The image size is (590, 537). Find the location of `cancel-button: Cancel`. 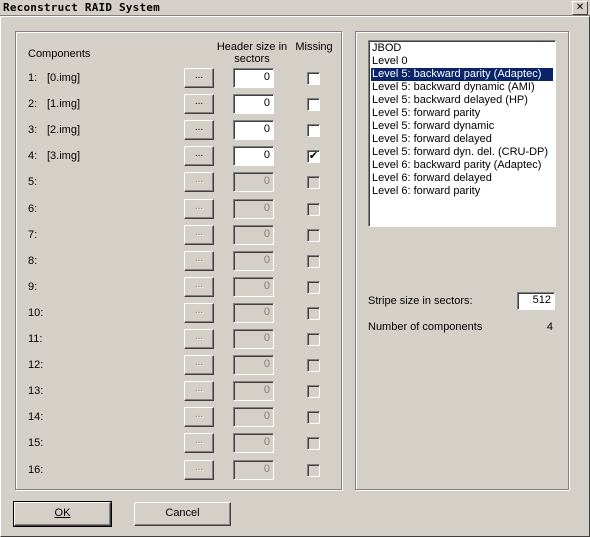

cancel-button: Cancel is located at coordinates (182, 514).